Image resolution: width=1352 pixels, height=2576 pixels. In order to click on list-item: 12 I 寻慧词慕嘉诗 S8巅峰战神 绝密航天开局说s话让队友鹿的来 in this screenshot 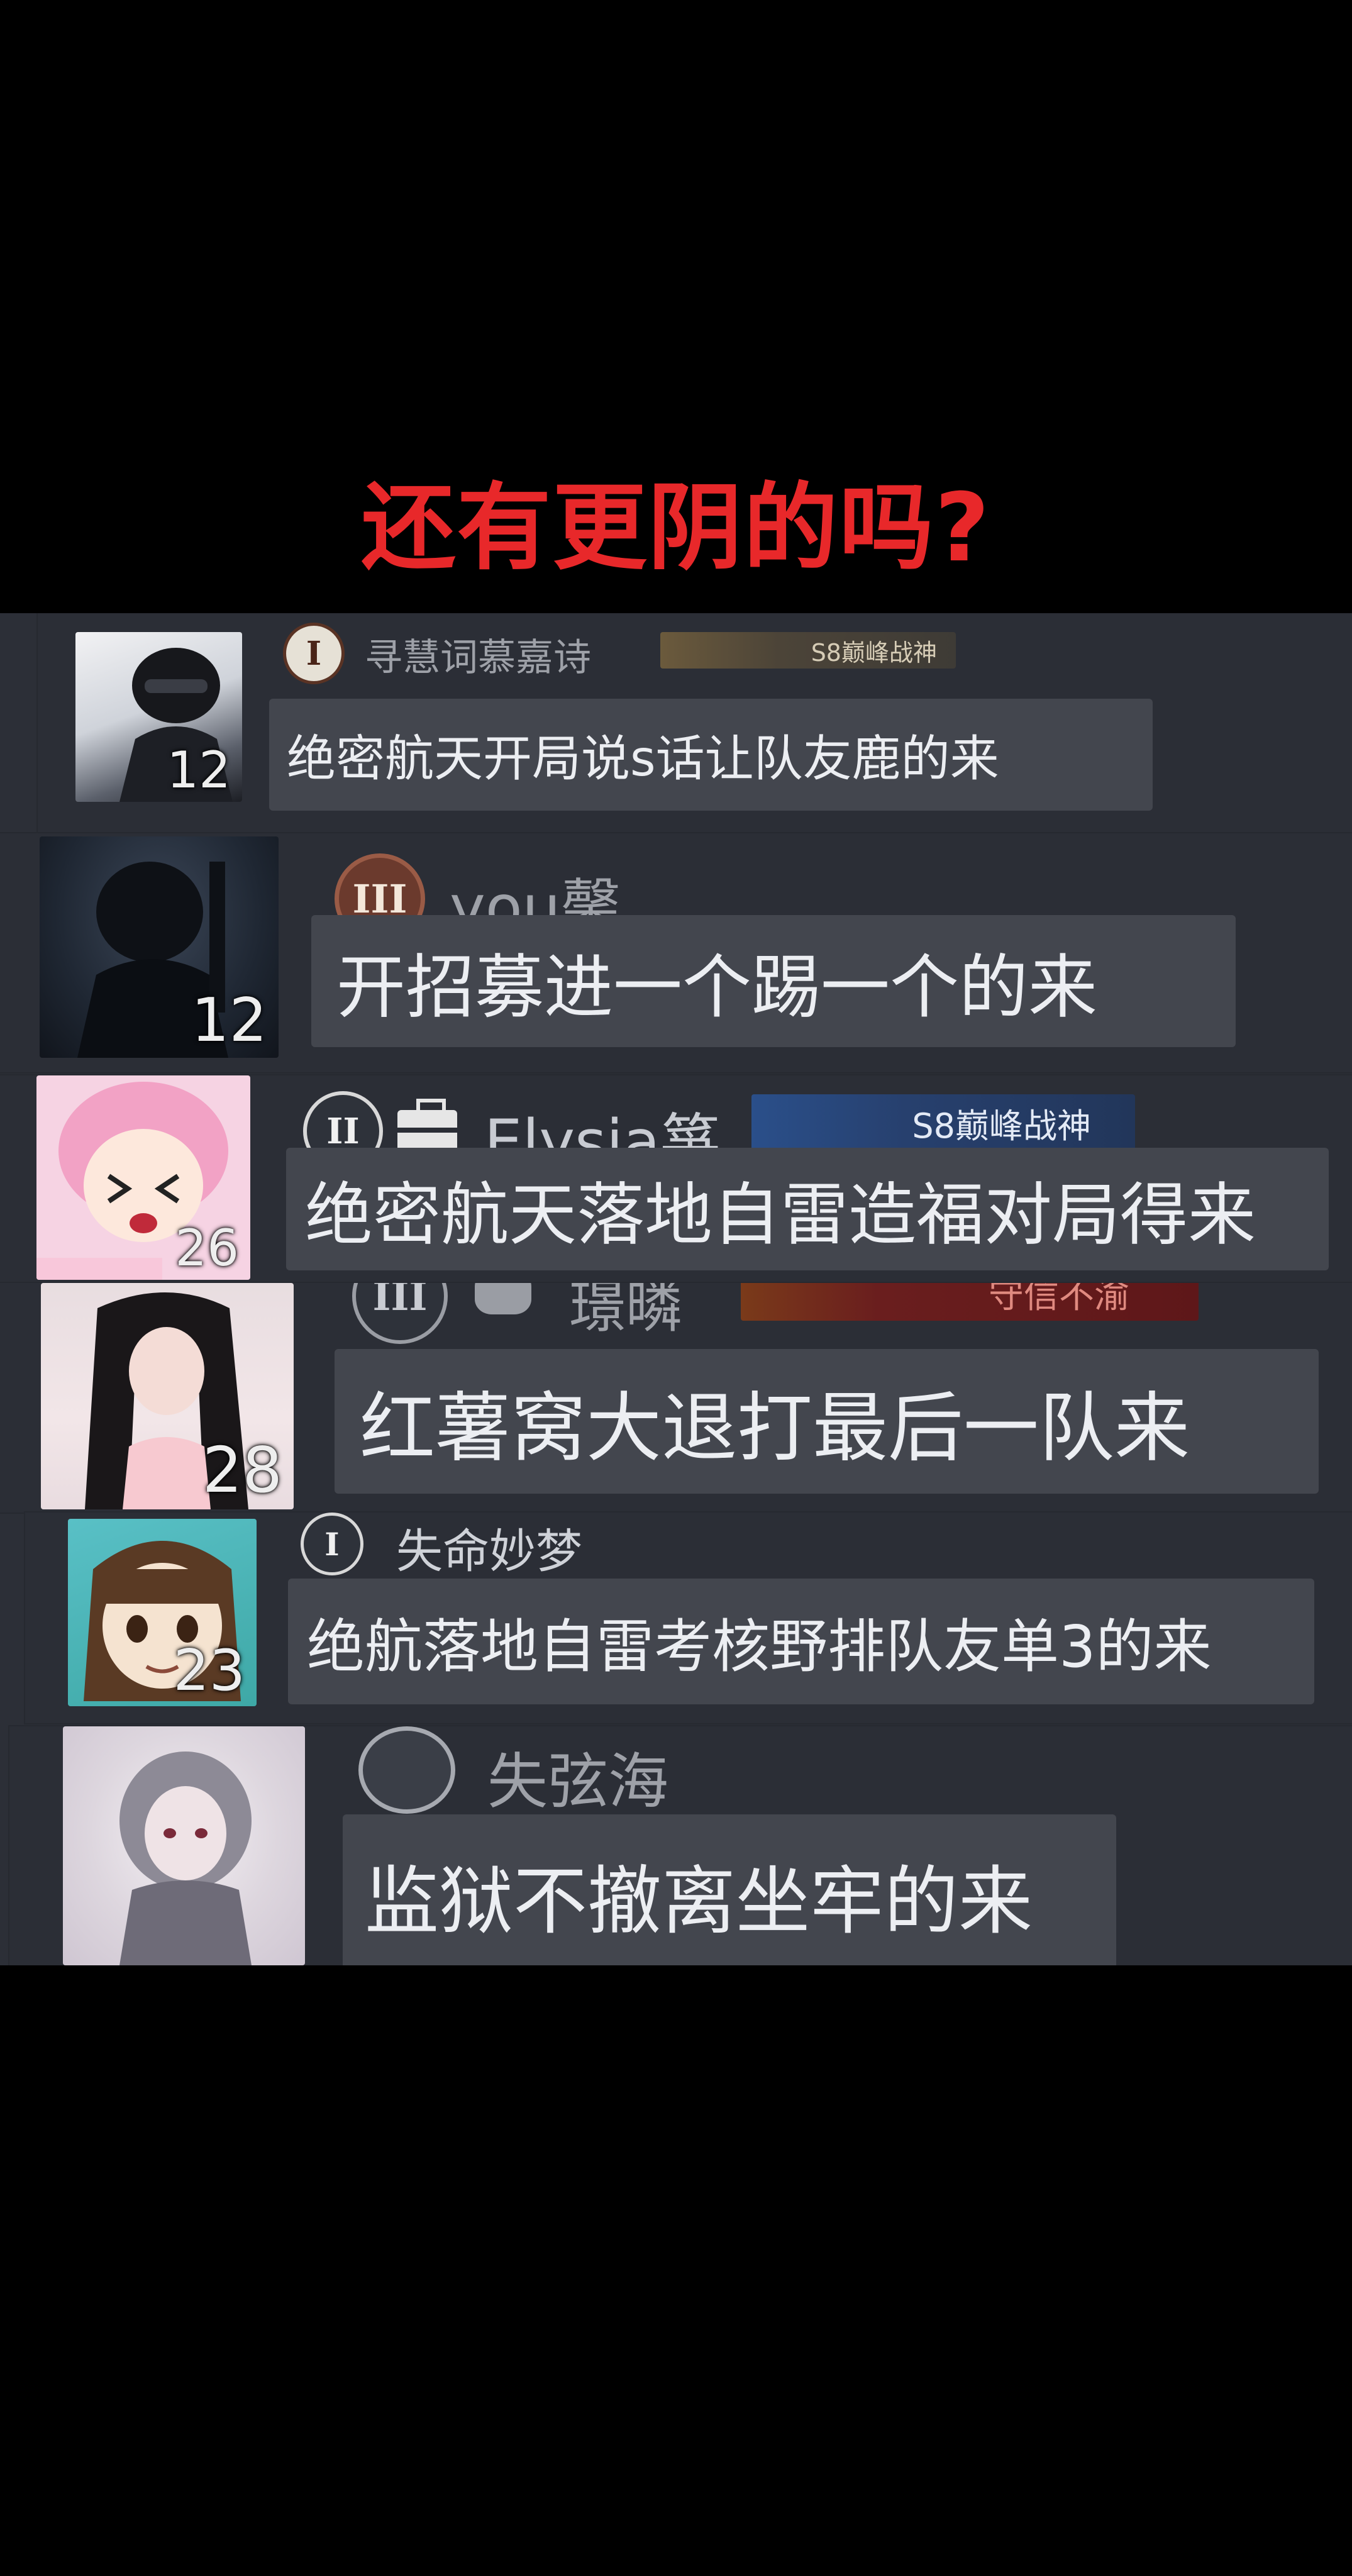, I will do `click(695, 723)`.